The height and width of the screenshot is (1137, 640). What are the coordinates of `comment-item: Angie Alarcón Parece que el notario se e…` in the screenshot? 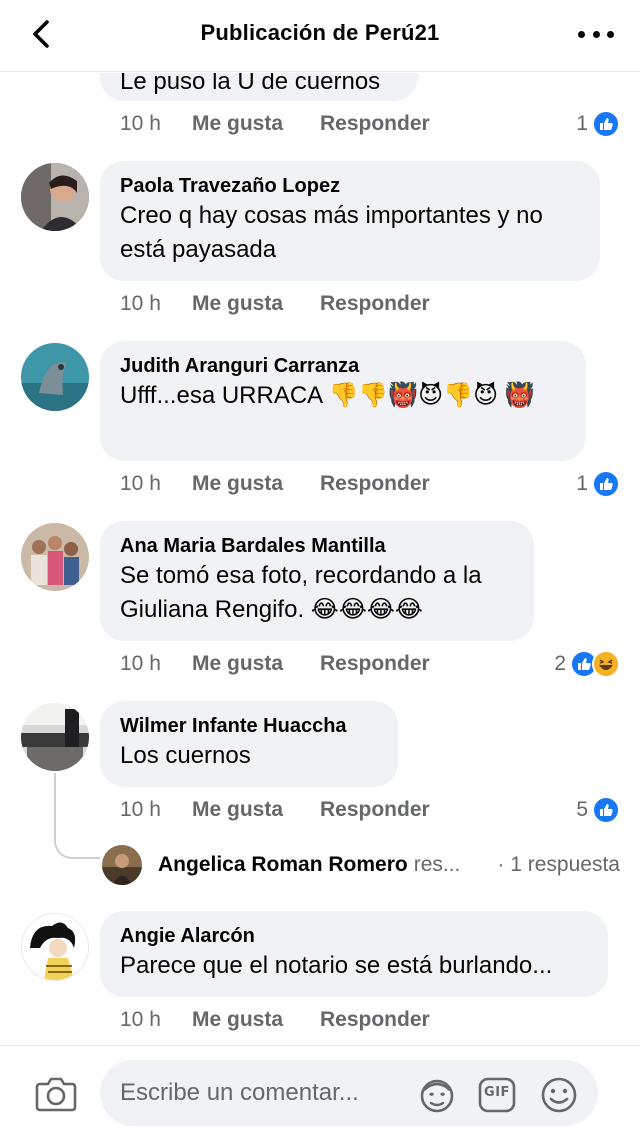 It's located at (320, 978).